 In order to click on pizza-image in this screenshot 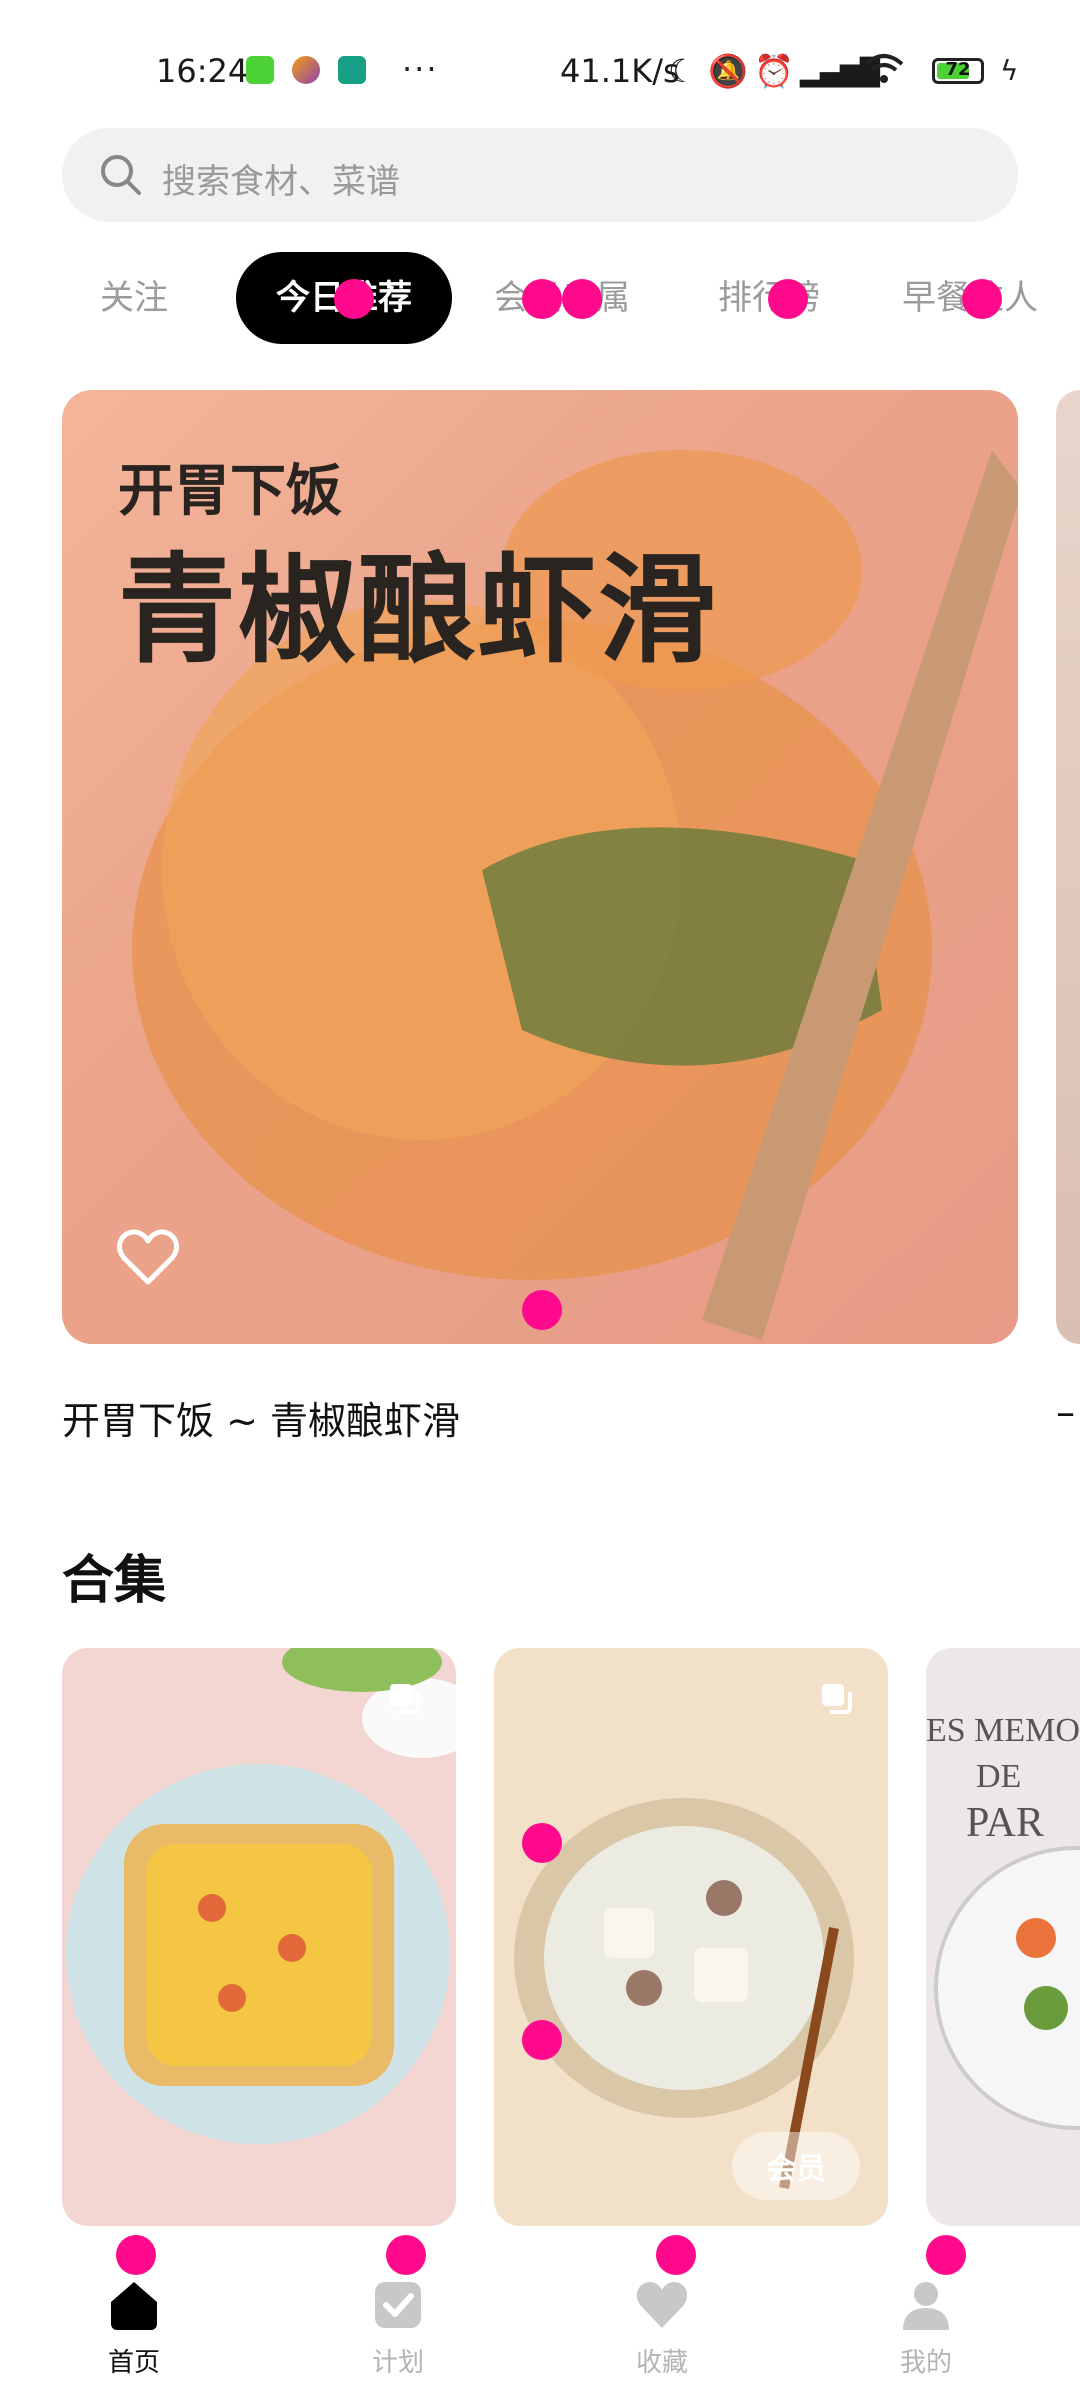, I will do `click(261, 1896)`.